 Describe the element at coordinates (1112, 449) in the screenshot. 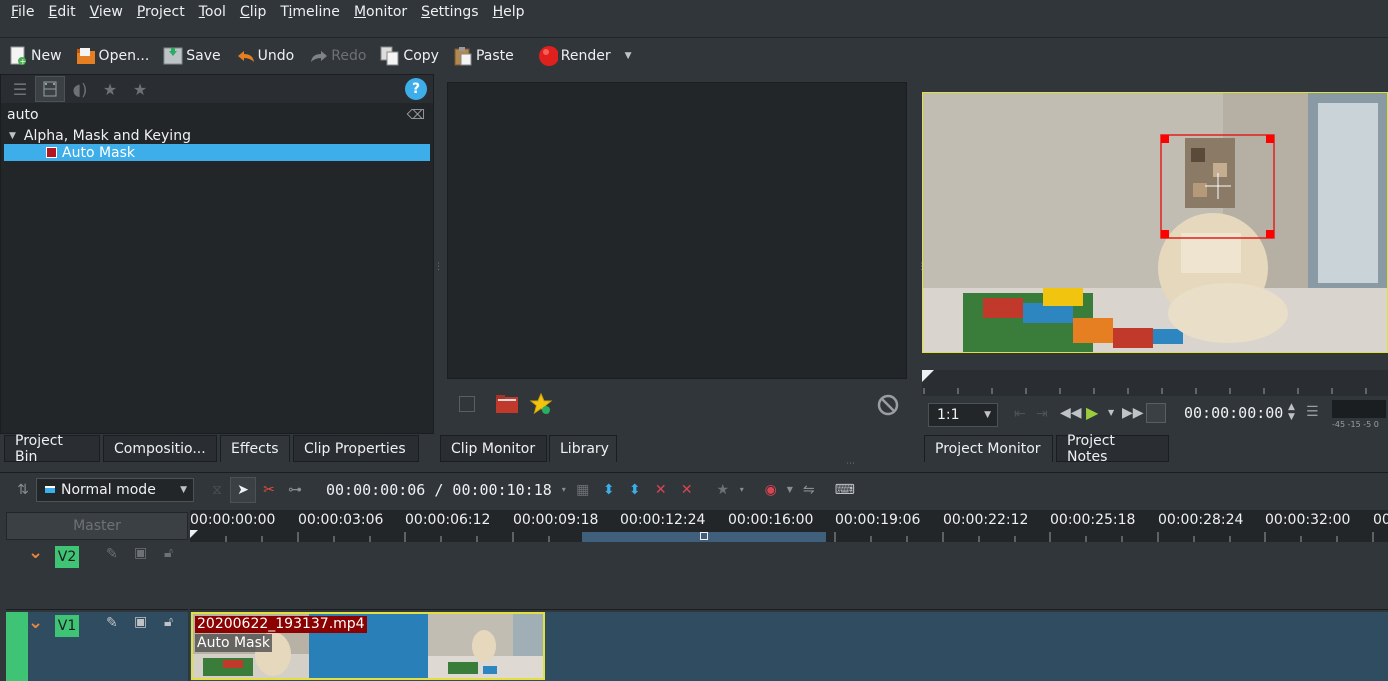

I see `tab-project-notes: Project Notes` at that location.